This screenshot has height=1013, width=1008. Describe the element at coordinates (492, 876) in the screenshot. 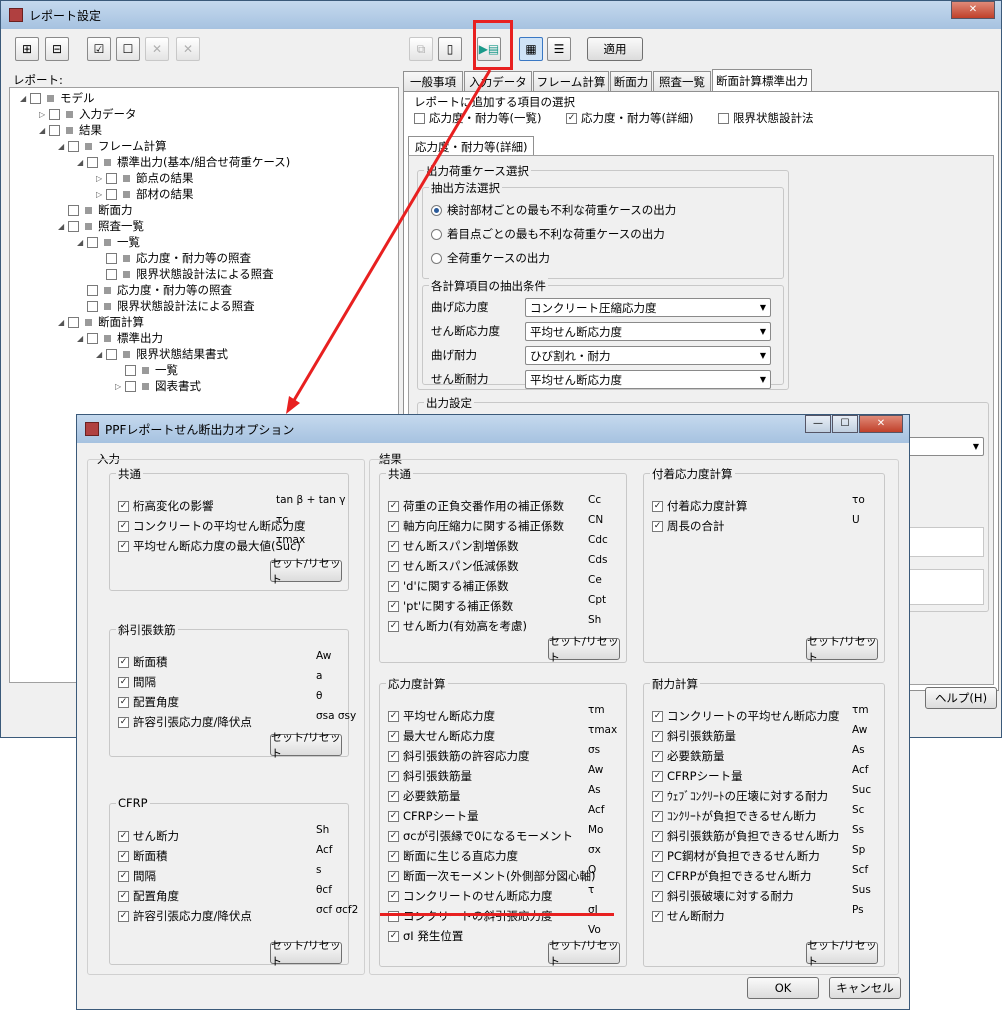

I see `option-checkbox: 断面一次モーメント(外側部分図心軸)` at that location.